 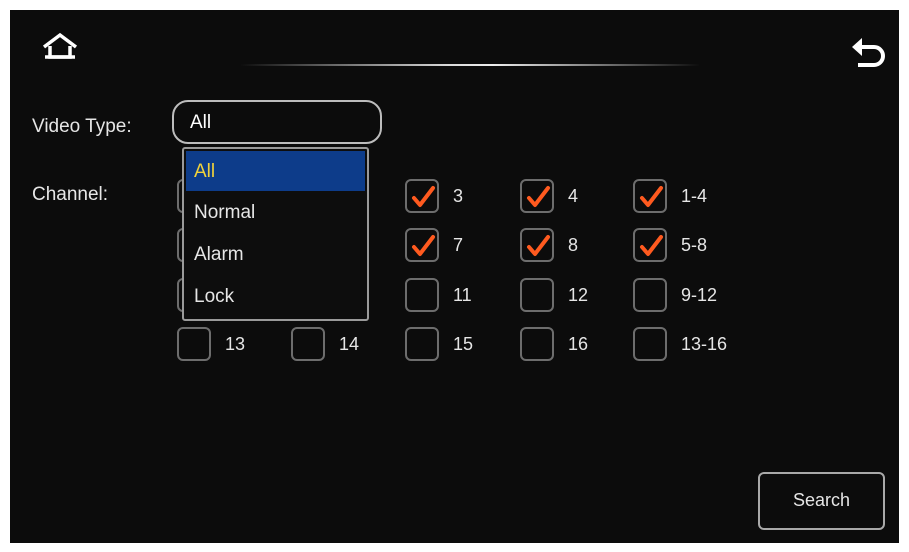 I want to click on channel-label-text: 16, so click(x=578, y=344).